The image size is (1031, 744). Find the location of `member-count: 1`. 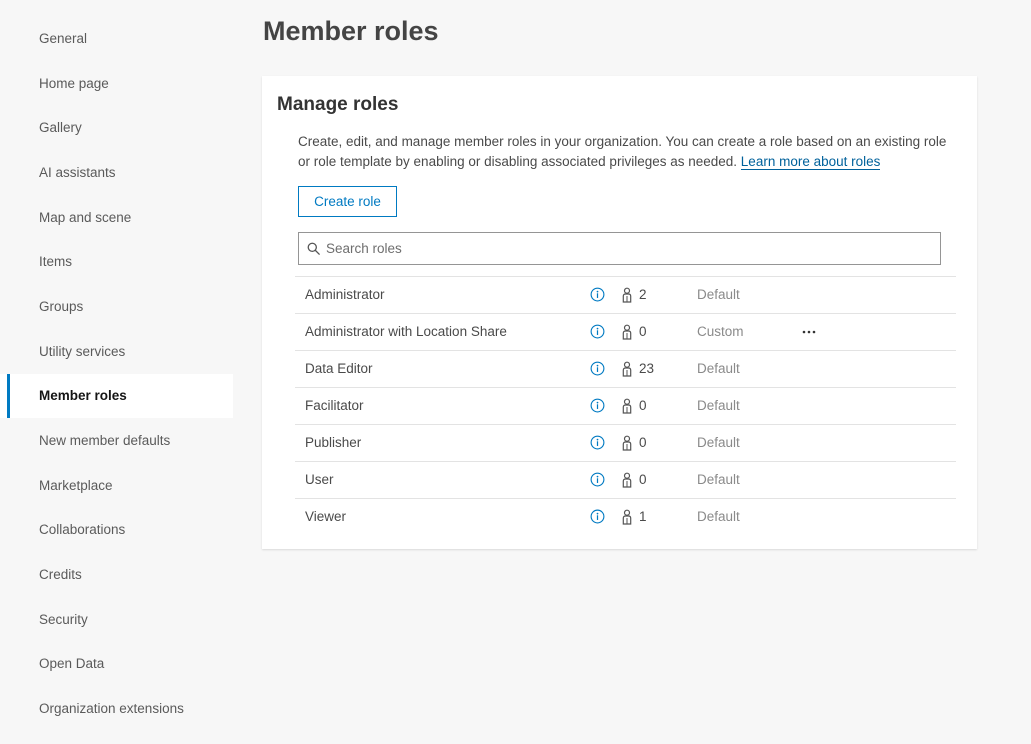

member-count: 1 is located at coordinates (643, 516).